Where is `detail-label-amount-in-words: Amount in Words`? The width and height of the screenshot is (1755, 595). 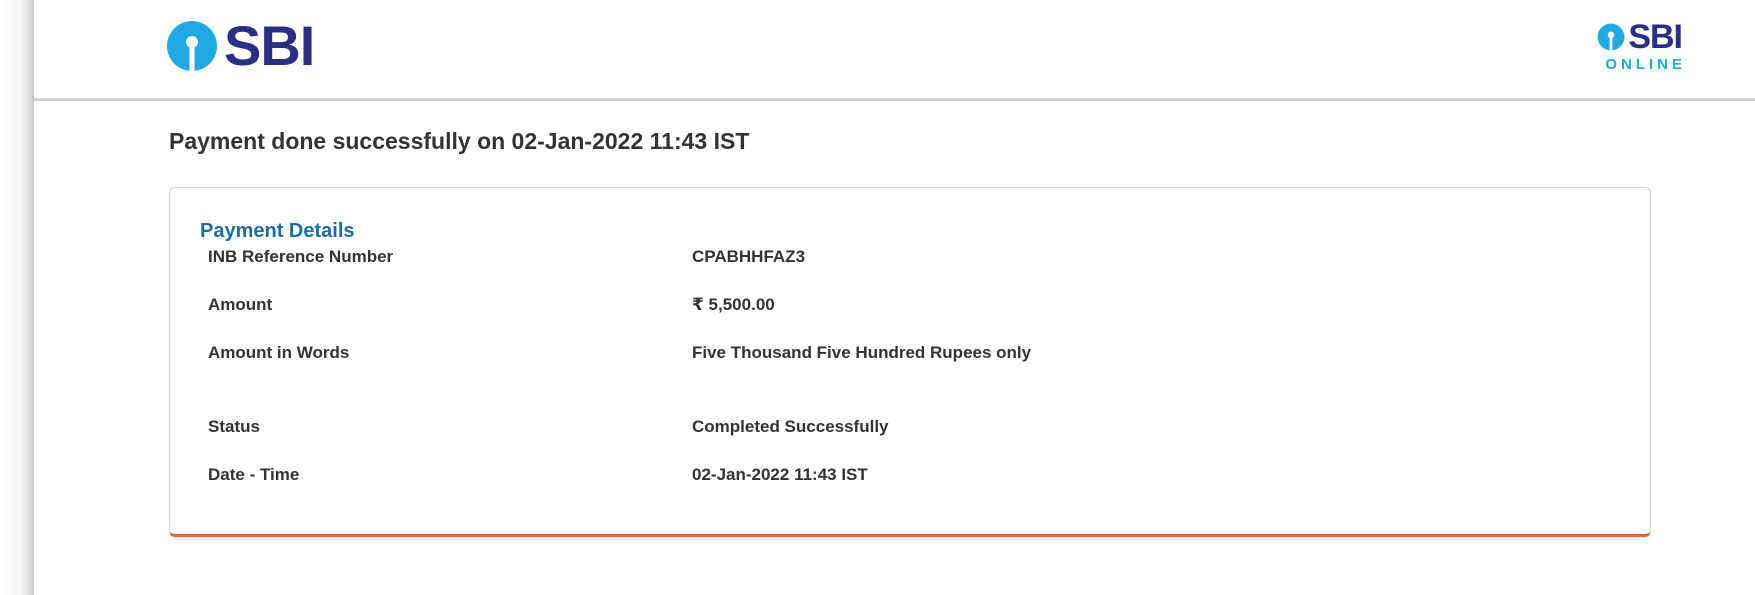 detail-label-amount-in-words: Amount in Words is located at coordinates (279, 352).